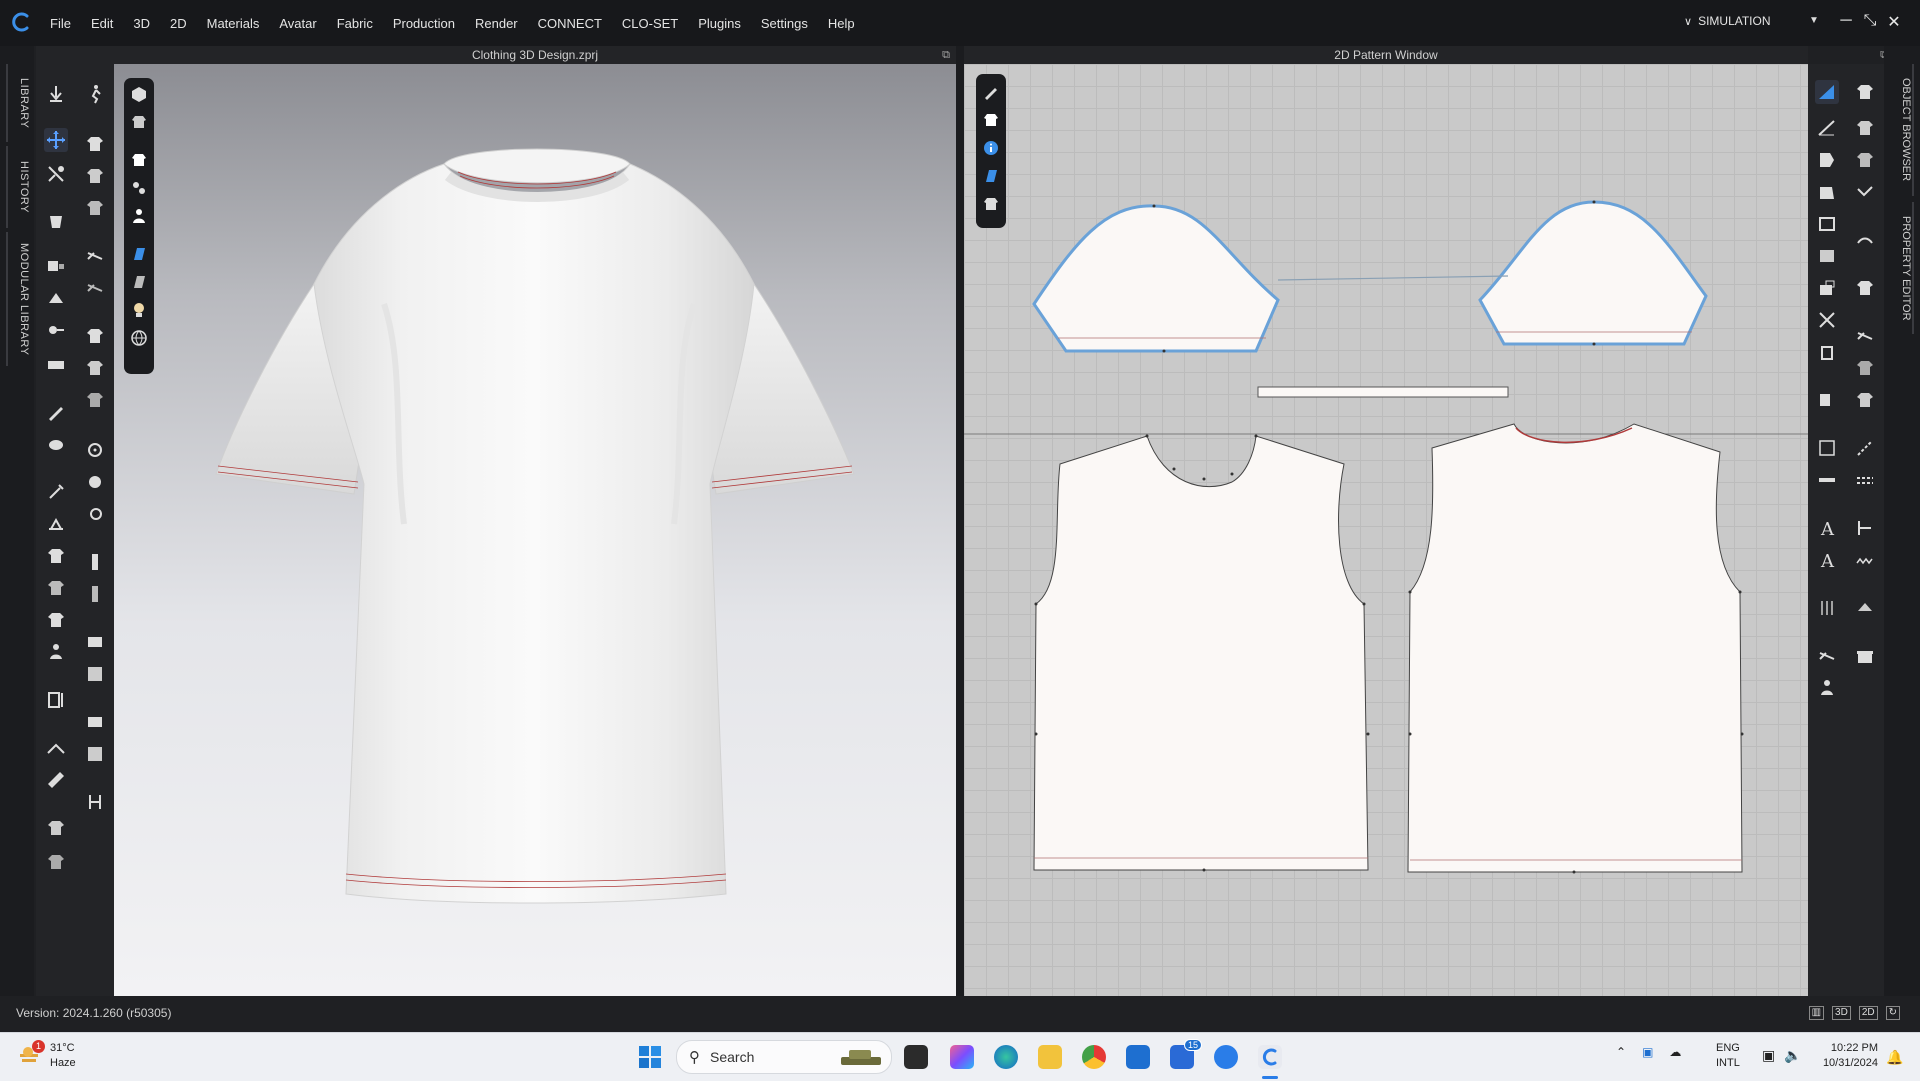  I want to click on graphic-2d-icon, so click(1865, 368).